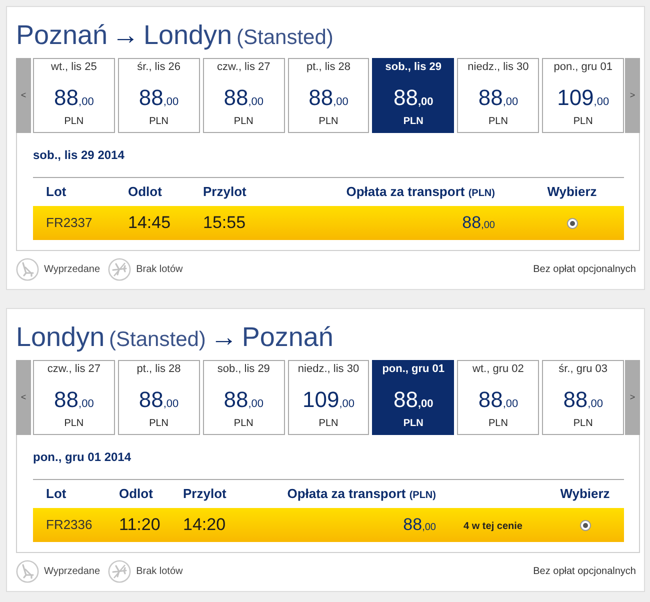  What do you see at coordinates (498, 95) in the screenshot?
I see `date-option: niedz., lis 30 88,00 PLN` at bounding box center [498, 95].